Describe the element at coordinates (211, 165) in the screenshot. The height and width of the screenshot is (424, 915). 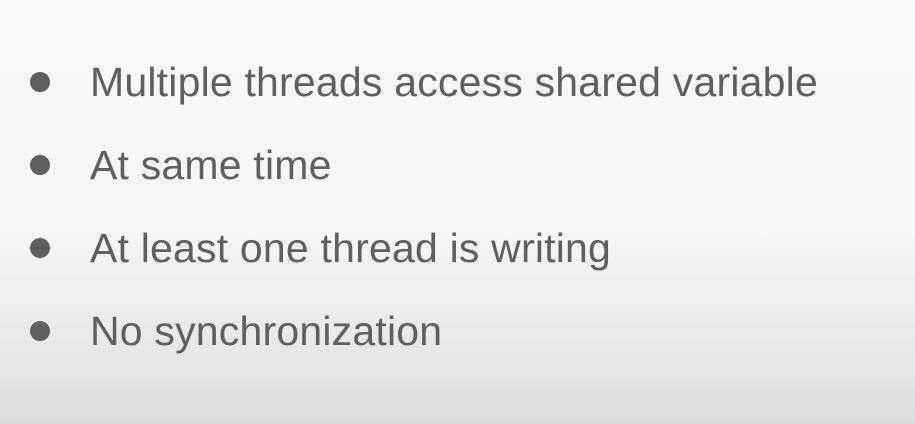
I see `bullet-text: At same time` at that location.